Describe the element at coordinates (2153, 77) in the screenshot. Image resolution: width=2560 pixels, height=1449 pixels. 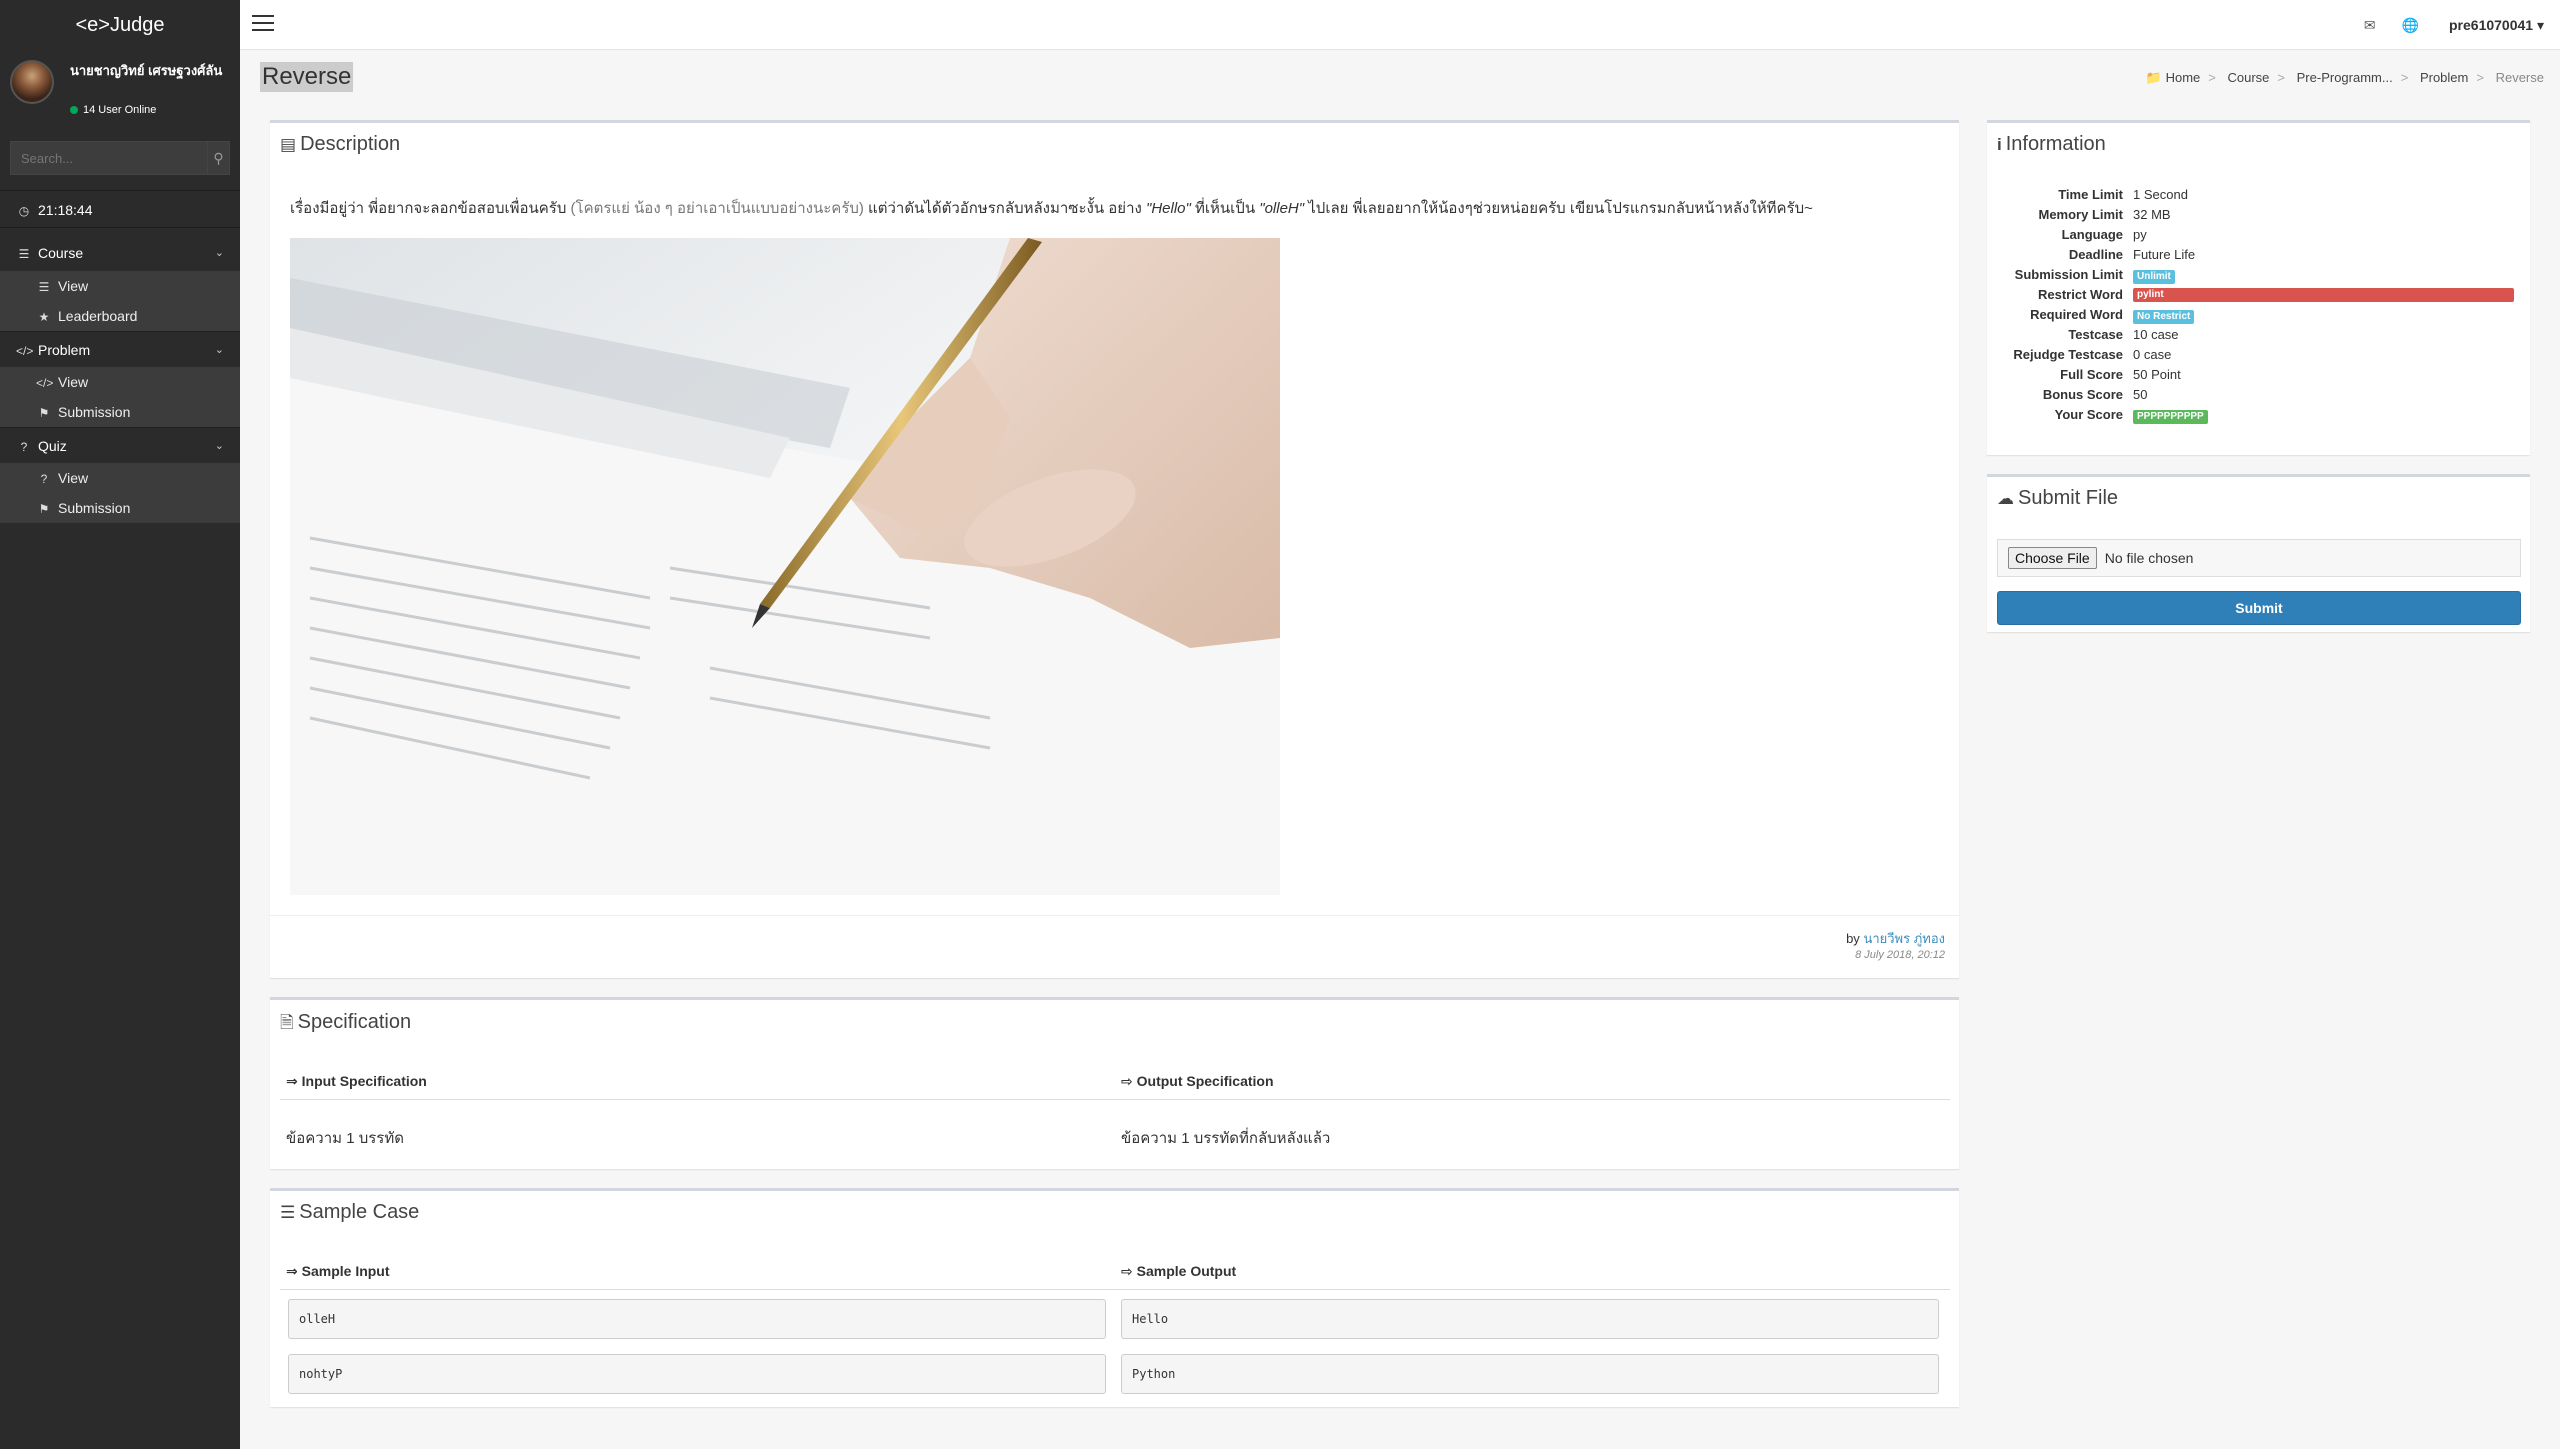
I see `folder-icon: 📁` at that location.